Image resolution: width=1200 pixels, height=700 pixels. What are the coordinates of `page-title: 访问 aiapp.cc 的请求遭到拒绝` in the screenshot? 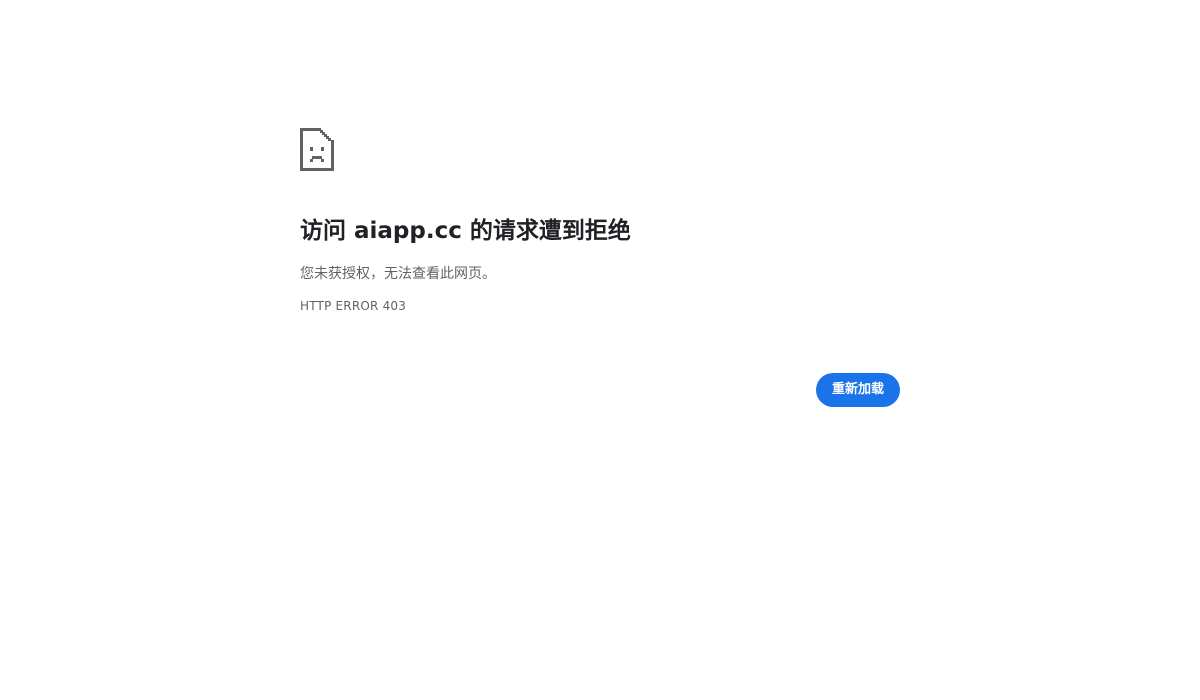 It's located at (465, 231).